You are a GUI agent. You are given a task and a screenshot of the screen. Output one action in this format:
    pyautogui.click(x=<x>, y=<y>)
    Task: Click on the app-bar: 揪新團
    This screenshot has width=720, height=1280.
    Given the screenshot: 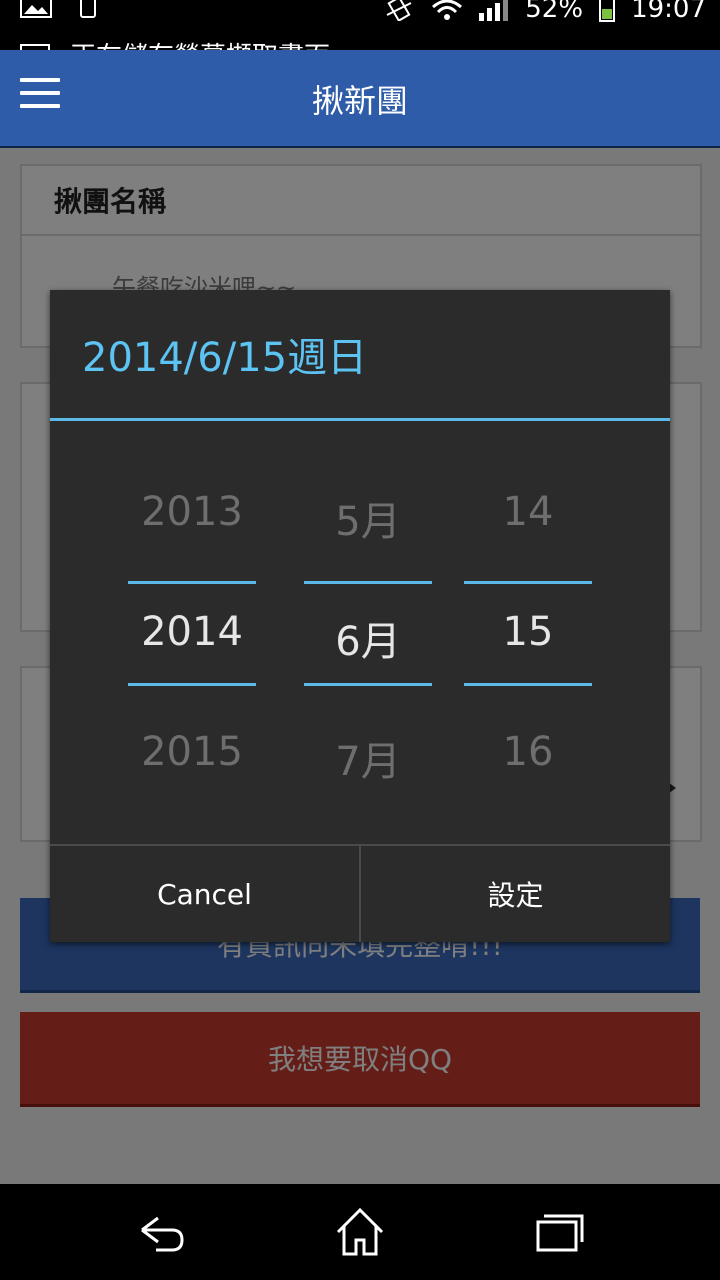 What is the action you would take?
    pyautogui.click(x=360, y=99)
    